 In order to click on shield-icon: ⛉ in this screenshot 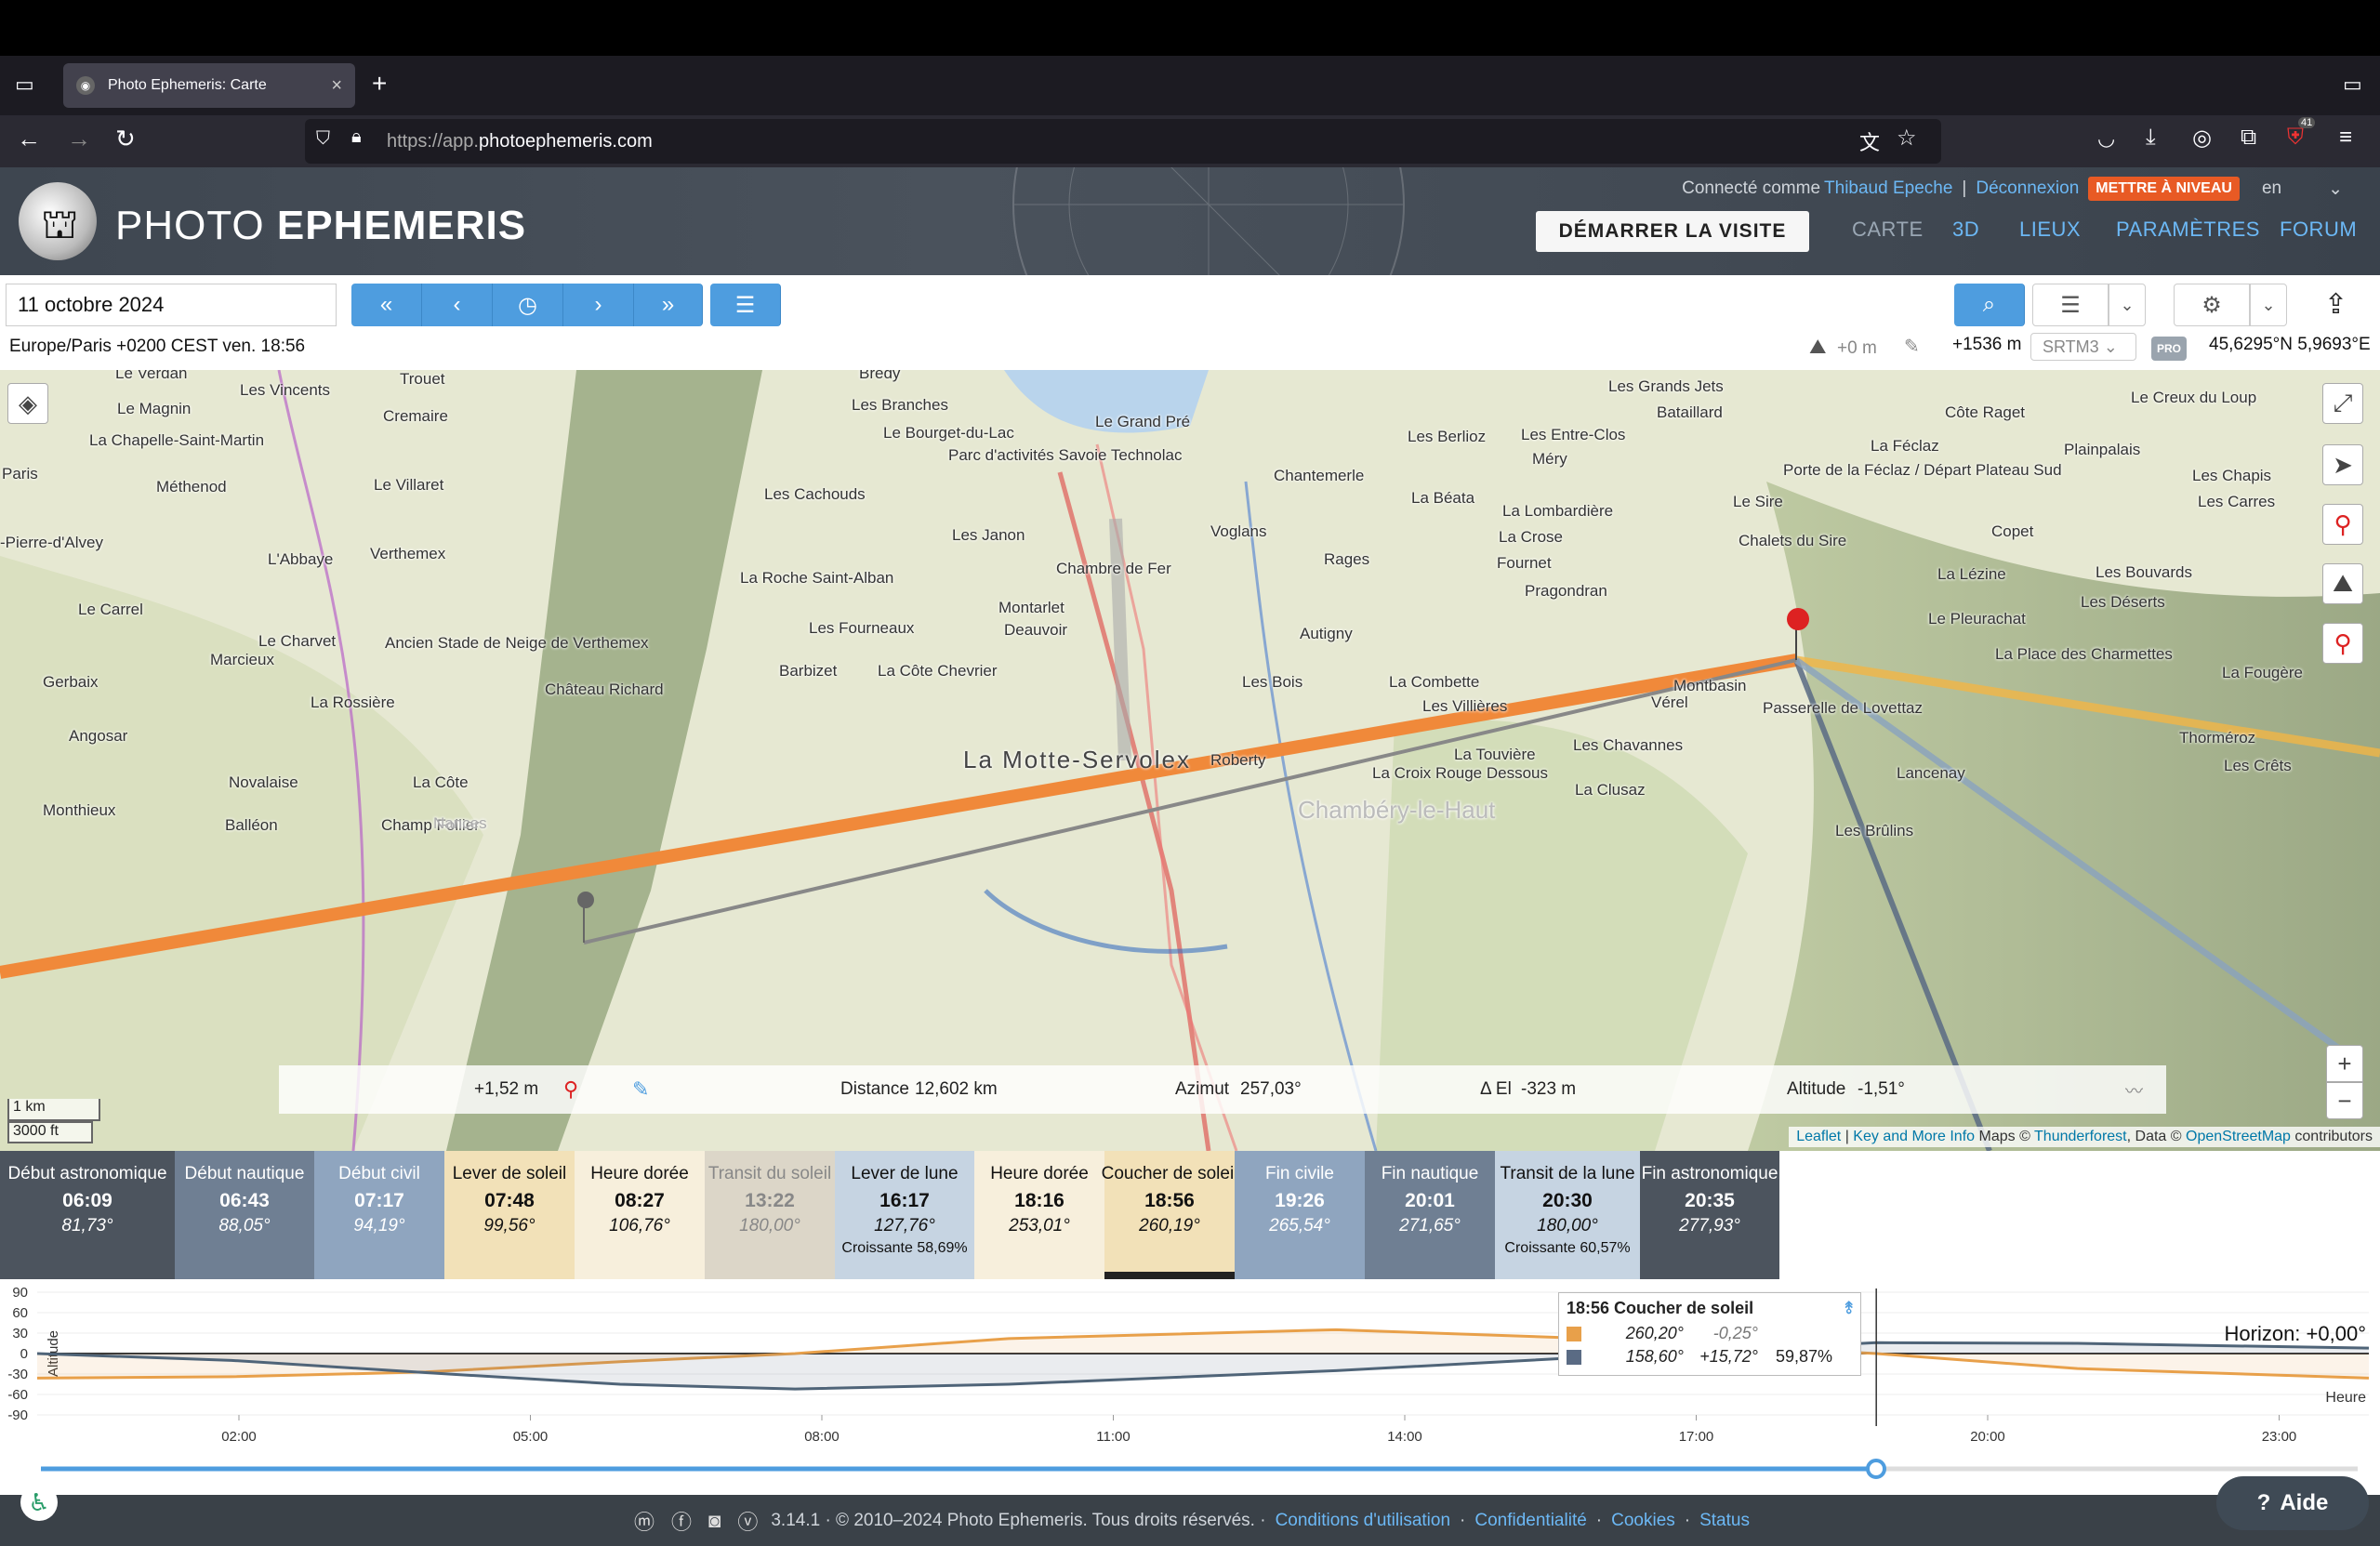, I will do `click(323, 139)`.